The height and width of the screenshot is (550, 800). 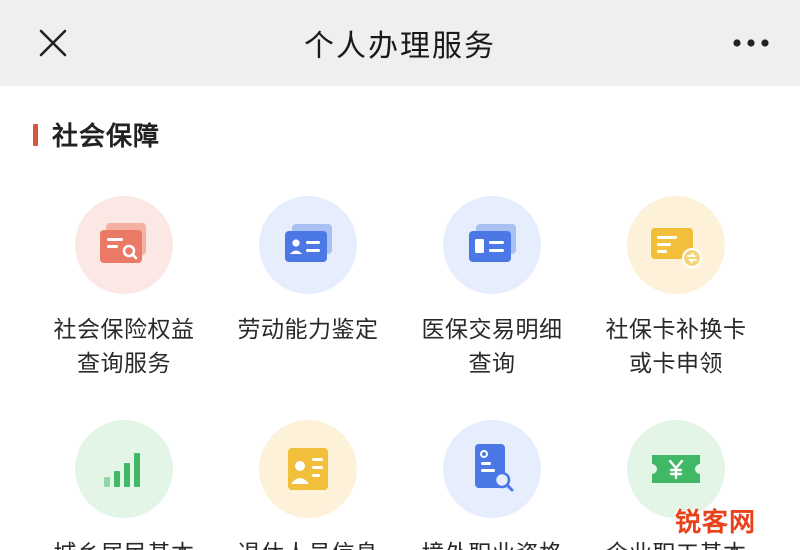 I want to click on yen-ticket-icon, so click(x=676, y=469).